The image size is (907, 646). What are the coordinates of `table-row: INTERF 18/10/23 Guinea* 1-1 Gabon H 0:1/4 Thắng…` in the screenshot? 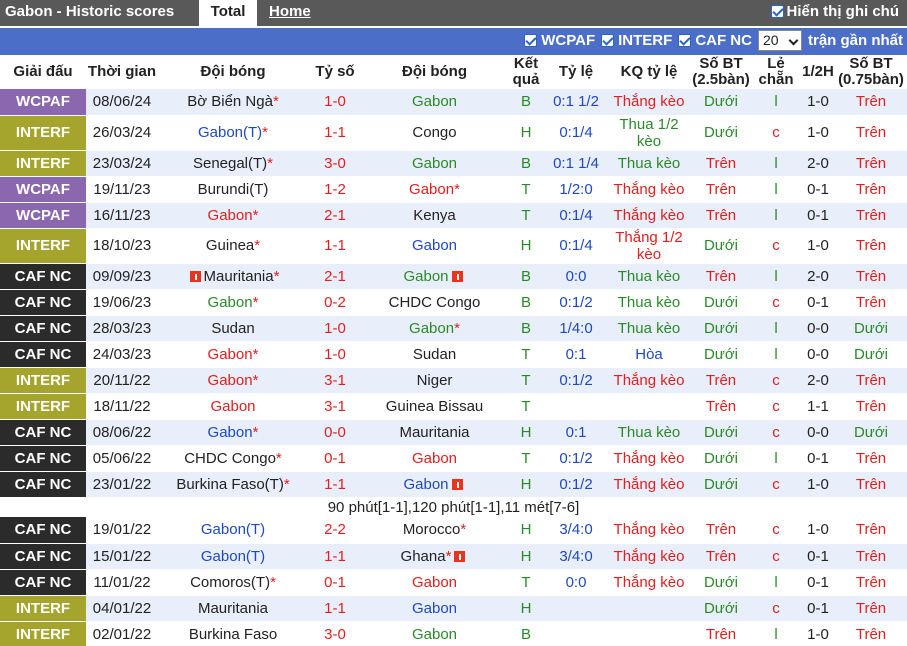 It's located at (453, 246).